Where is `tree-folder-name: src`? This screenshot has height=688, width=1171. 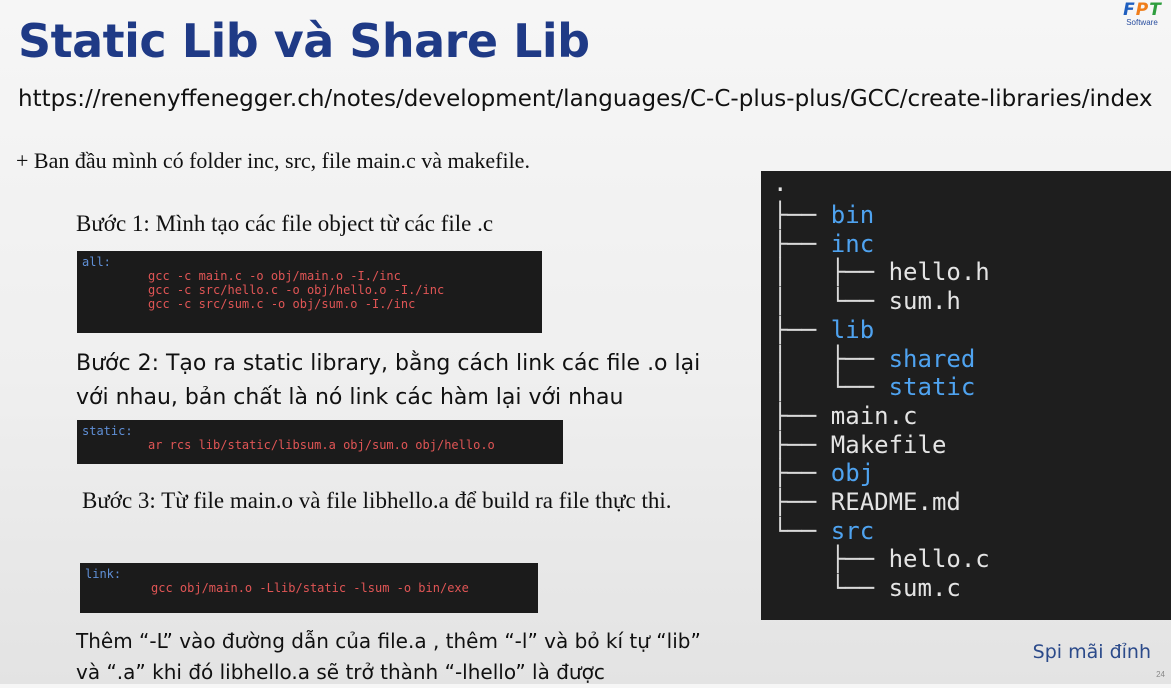
tree-folder-name: src is located at coordinates (852, 530).